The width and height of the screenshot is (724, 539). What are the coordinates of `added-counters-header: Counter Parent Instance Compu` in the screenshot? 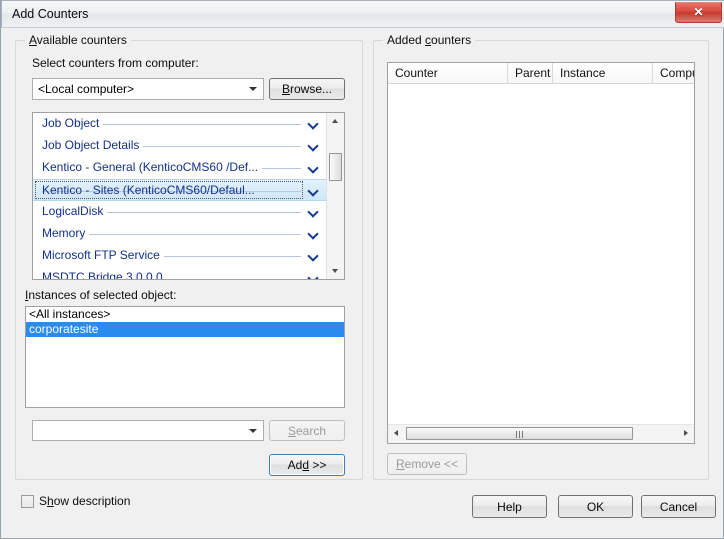 It's located at (541, 73).